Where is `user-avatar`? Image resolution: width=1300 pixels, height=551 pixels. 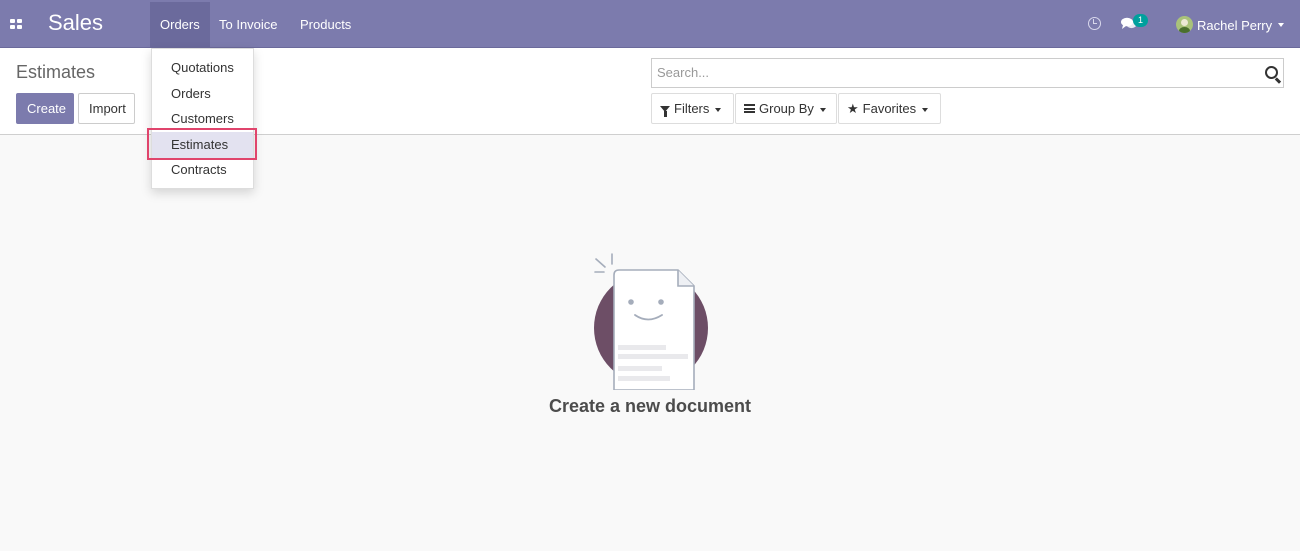 user-avatar is located at coordinates (1184, 24).